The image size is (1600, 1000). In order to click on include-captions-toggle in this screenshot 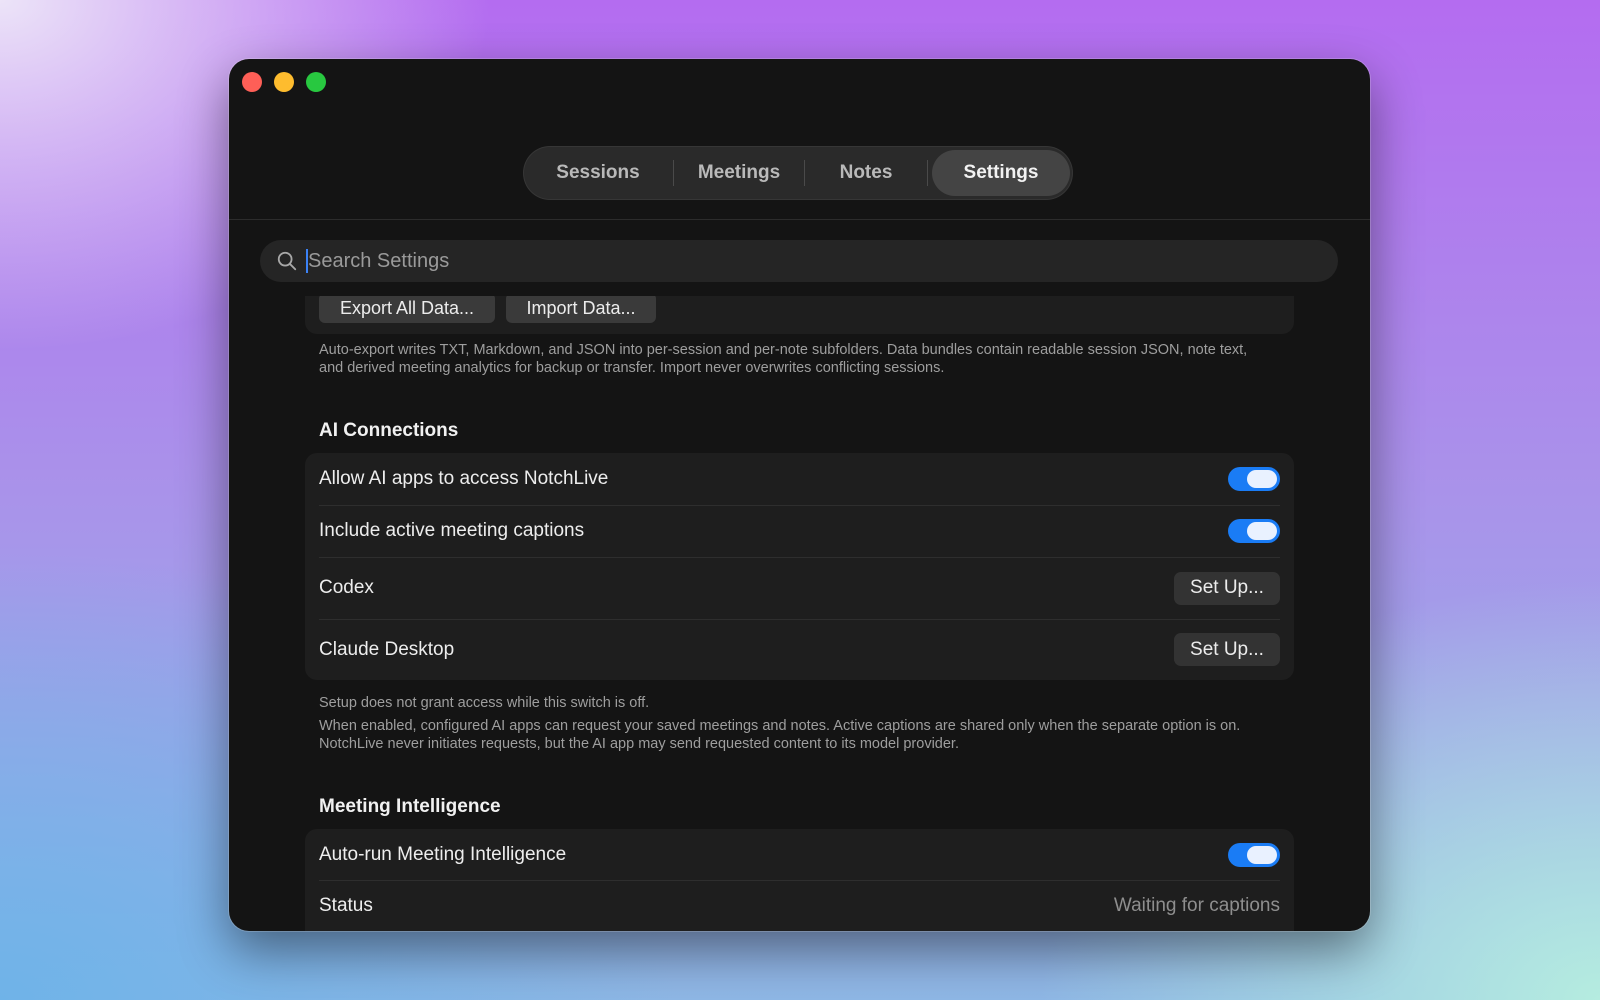, I will do `click(1254, 531)`.